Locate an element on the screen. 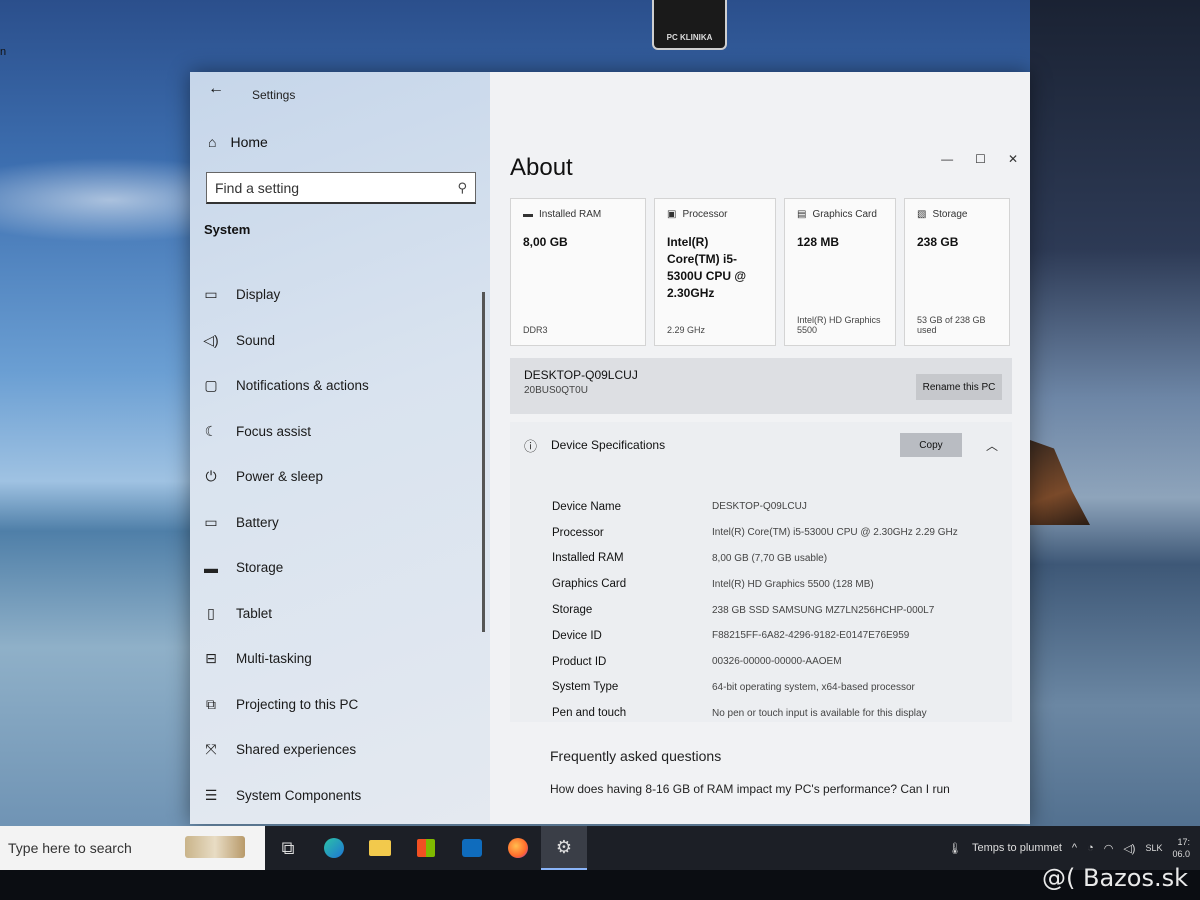  wifi-icon: ◠ is located at coordinates (1109, 848).